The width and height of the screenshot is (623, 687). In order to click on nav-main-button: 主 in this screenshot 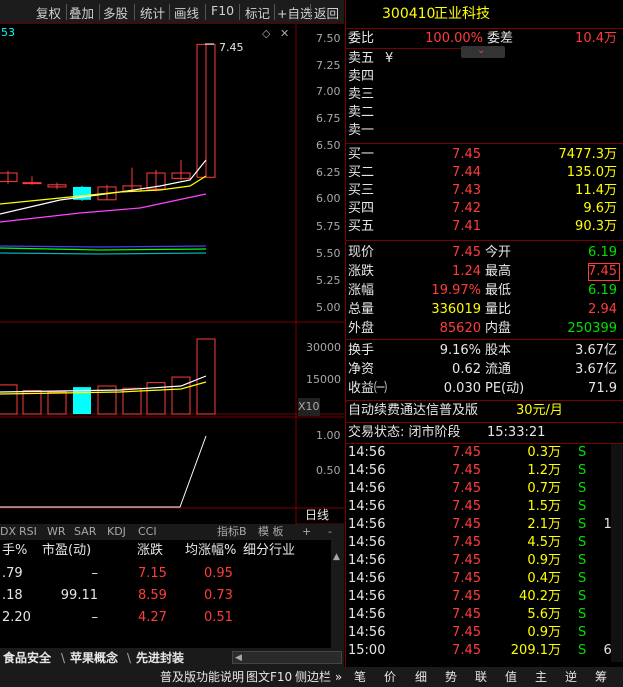, I will do `click(541, 677)`.